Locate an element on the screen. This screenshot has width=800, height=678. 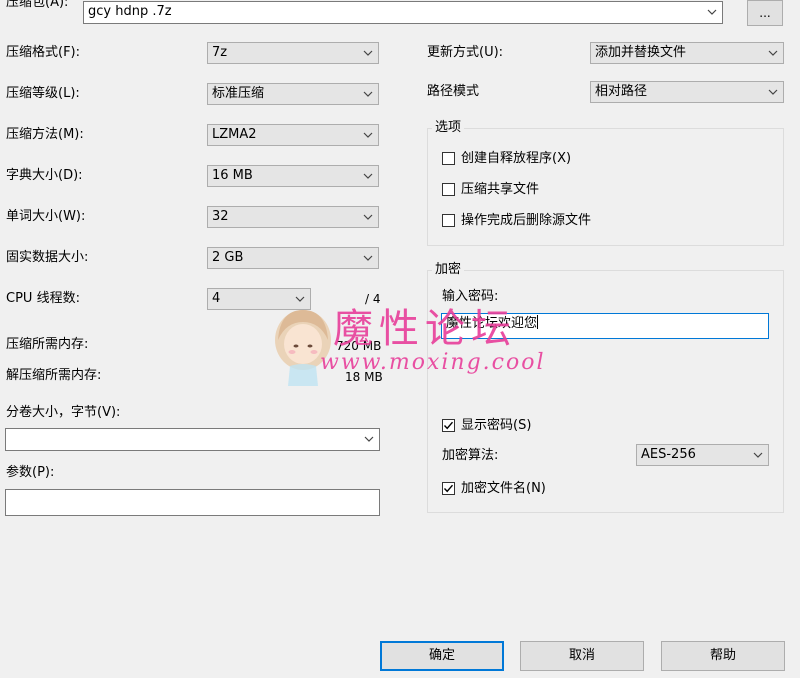
archive-name-value: gcy hdnp .7z is located at coordinates (130, 11).